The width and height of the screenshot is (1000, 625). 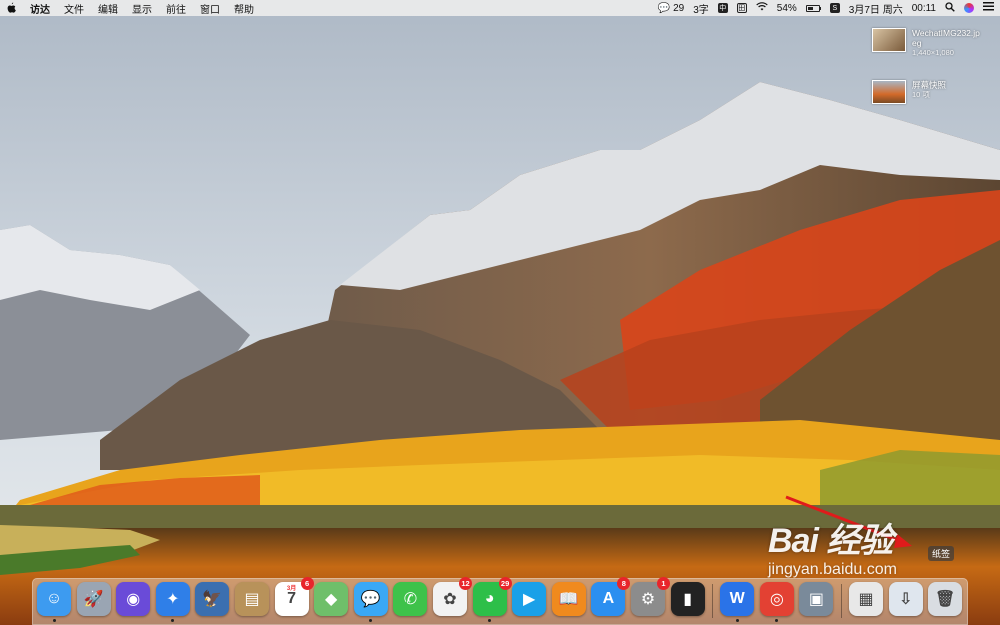 I want to click on baidu-watermark: Bai 经验 jingyan.baidu.com, so click(x=832, y=545).